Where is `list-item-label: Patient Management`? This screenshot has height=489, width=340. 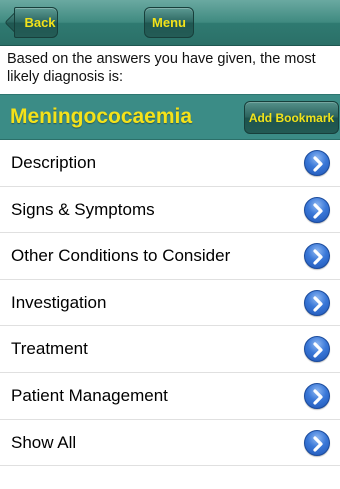 list-item-label: Patient Management is located at coordinates (89, 395).